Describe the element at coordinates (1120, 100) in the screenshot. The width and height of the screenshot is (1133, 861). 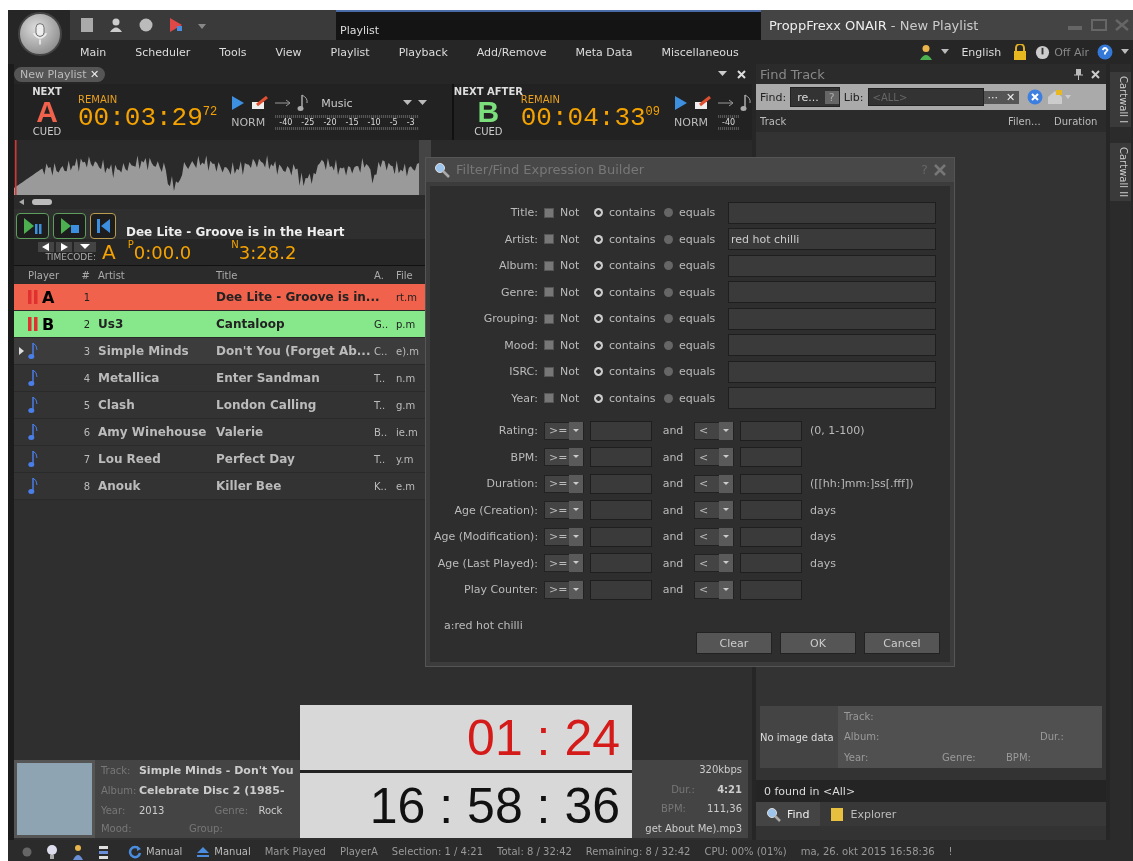
I see `cartwall-tab: Cartwall I` at that location.